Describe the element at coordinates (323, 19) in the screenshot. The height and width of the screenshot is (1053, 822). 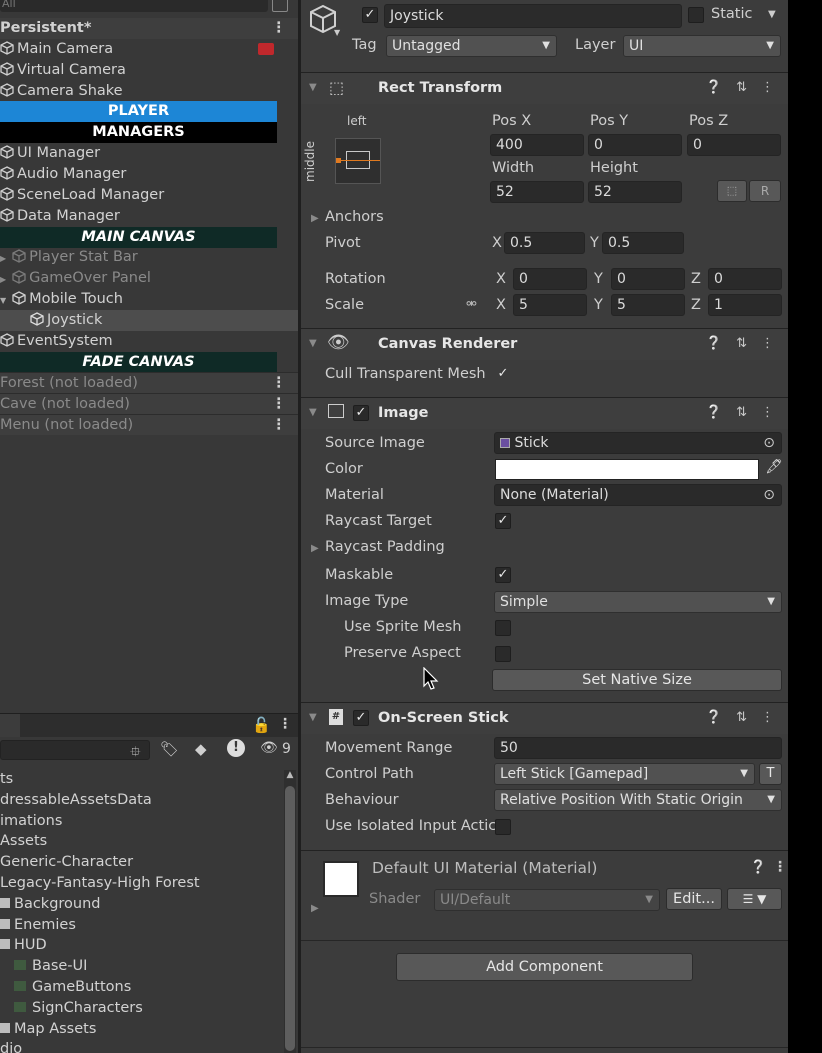
I see `gameobject-cube-icon` at that location.